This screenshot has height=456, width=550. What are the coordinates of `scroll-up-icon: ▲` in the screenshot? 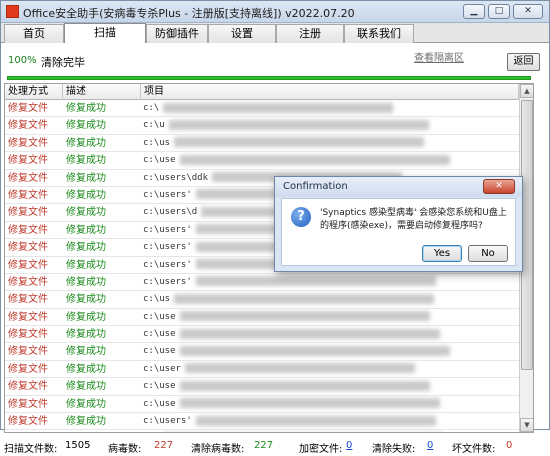 It's located at (527, 91).